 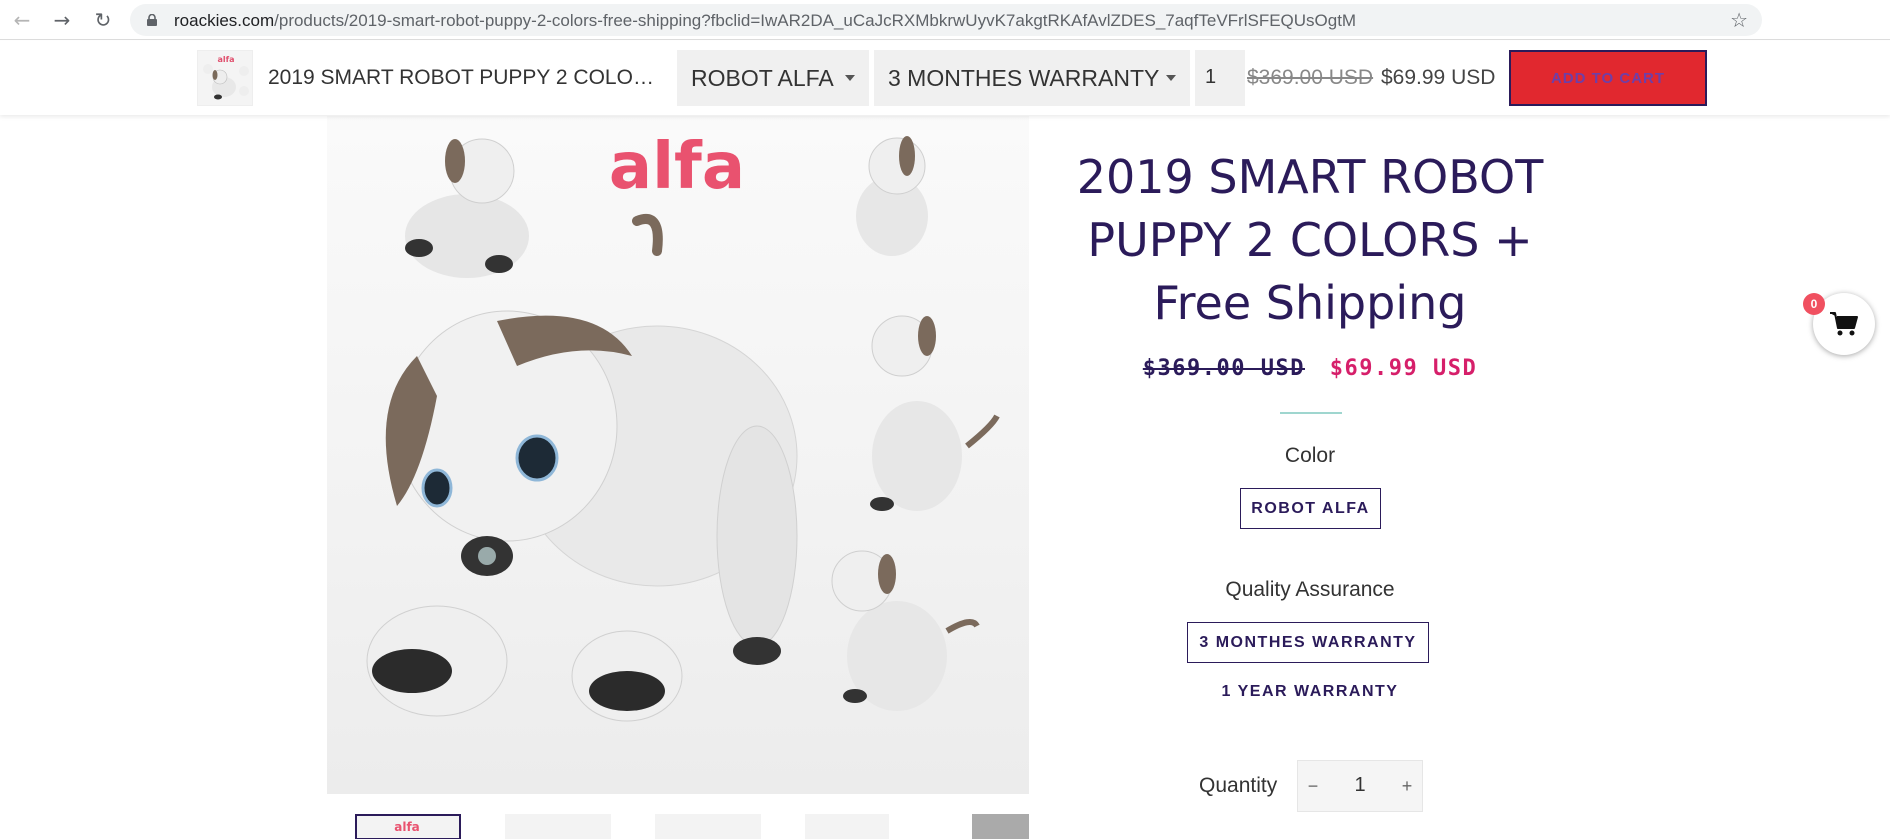 What do you see at coordinates (1814, 304) in the screenshot?
I see `cart-count-badge: 0` at bounding box center [1814, 304].